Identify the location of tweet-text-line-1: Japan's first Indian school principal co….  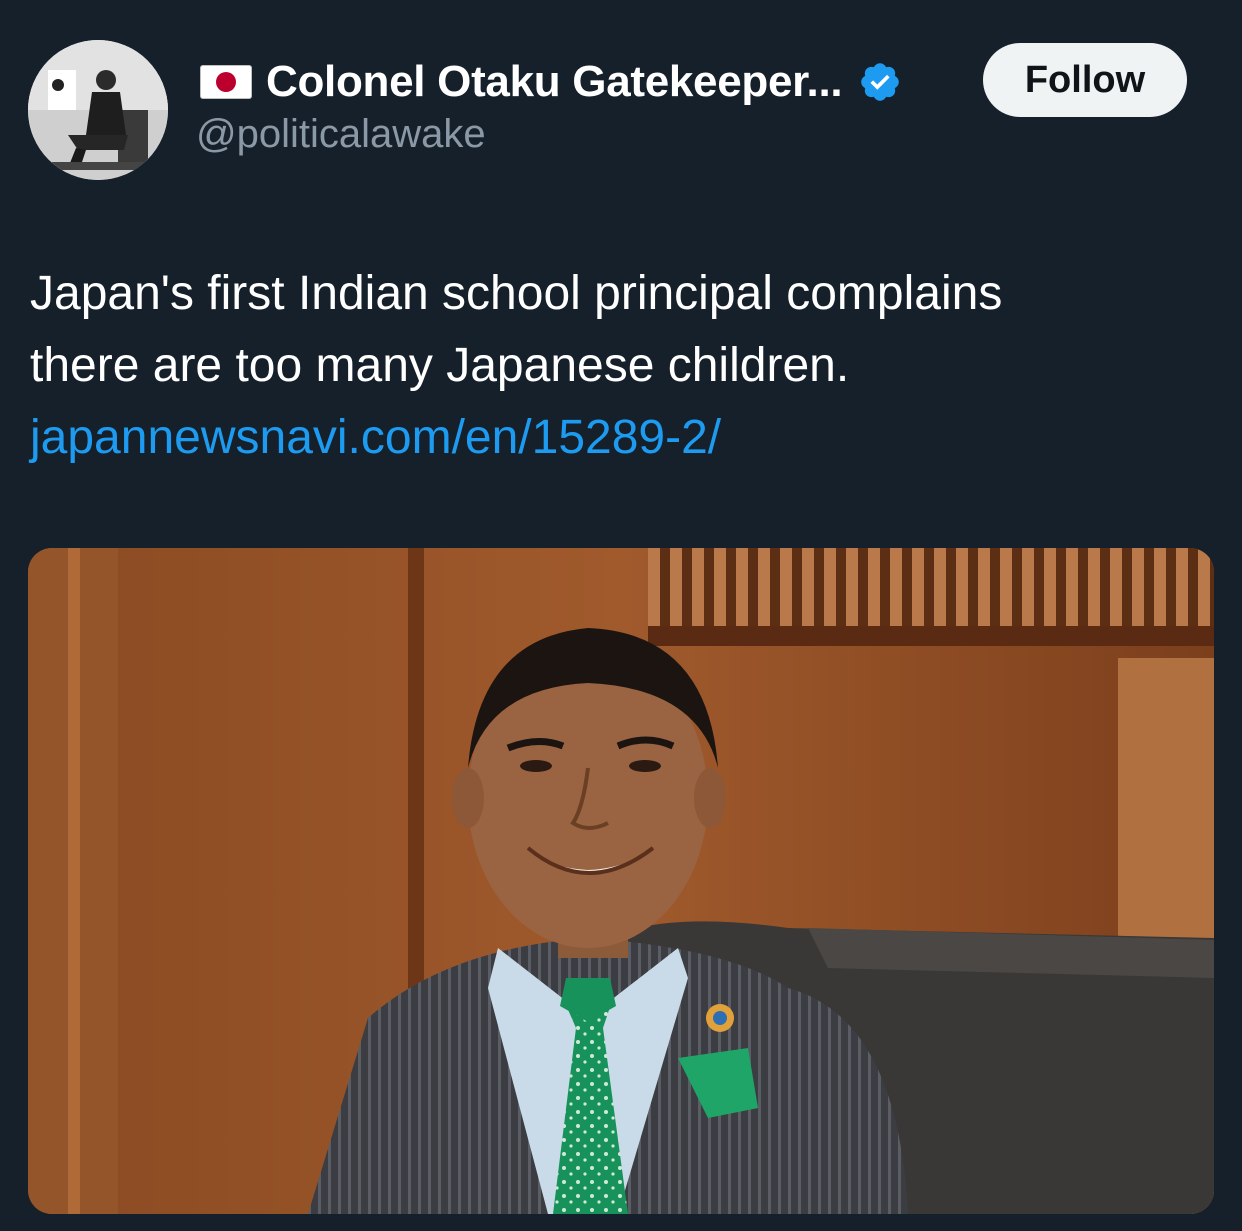
(516, 293).